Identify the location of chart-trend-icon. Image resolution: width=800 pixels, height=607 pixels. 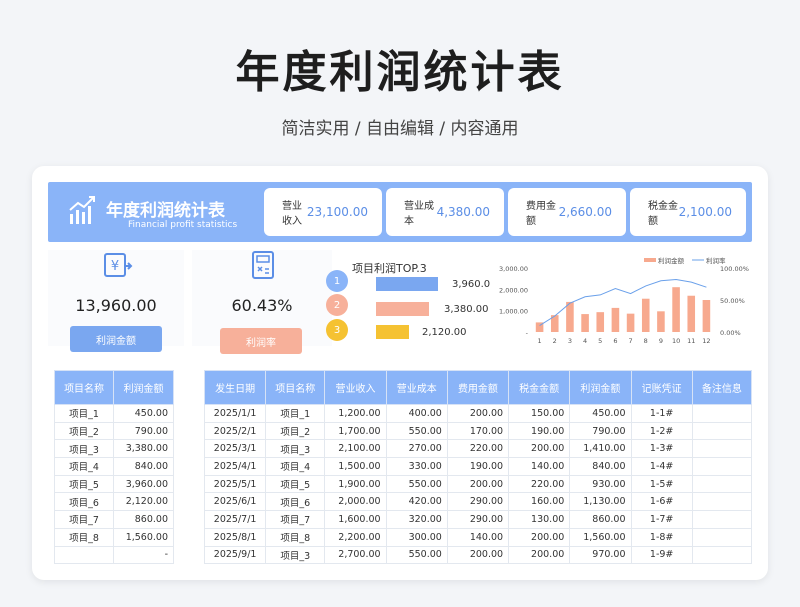
(82, 210).